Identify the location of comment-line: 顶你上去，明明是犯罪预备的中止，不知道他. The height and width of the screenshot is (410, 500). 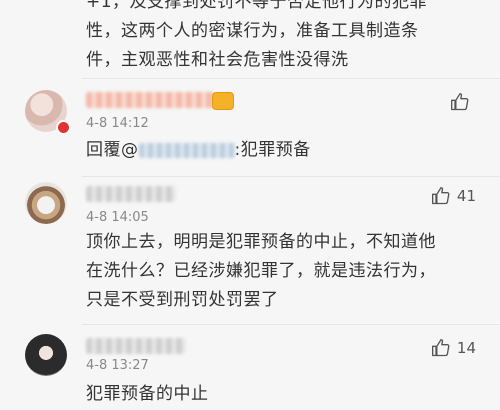
(261, 242).